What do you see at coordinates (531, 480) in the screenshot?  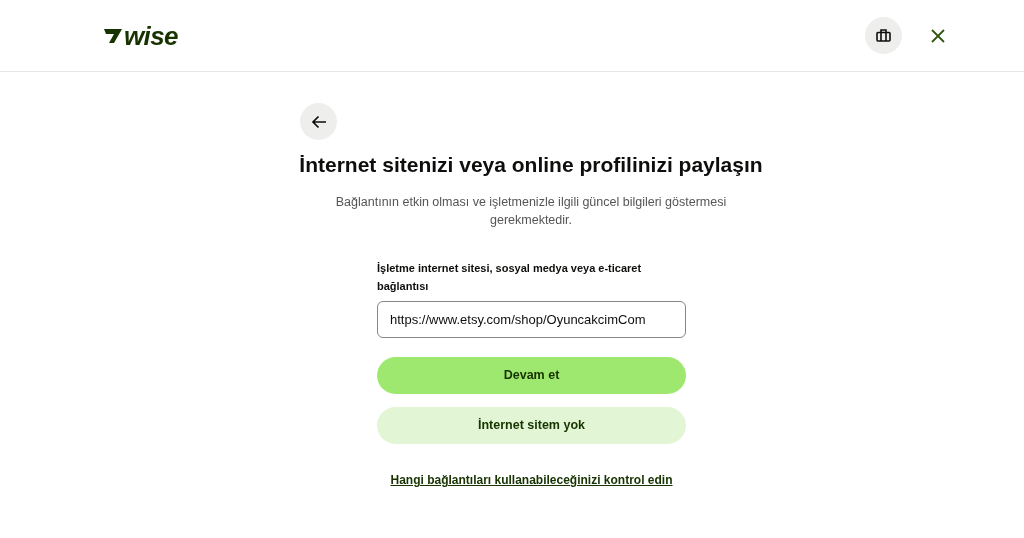 I see `check-links-link: Hangi bağlantıları kullanabileceğinizi kontrol edin` at bounding box center [531, 480].